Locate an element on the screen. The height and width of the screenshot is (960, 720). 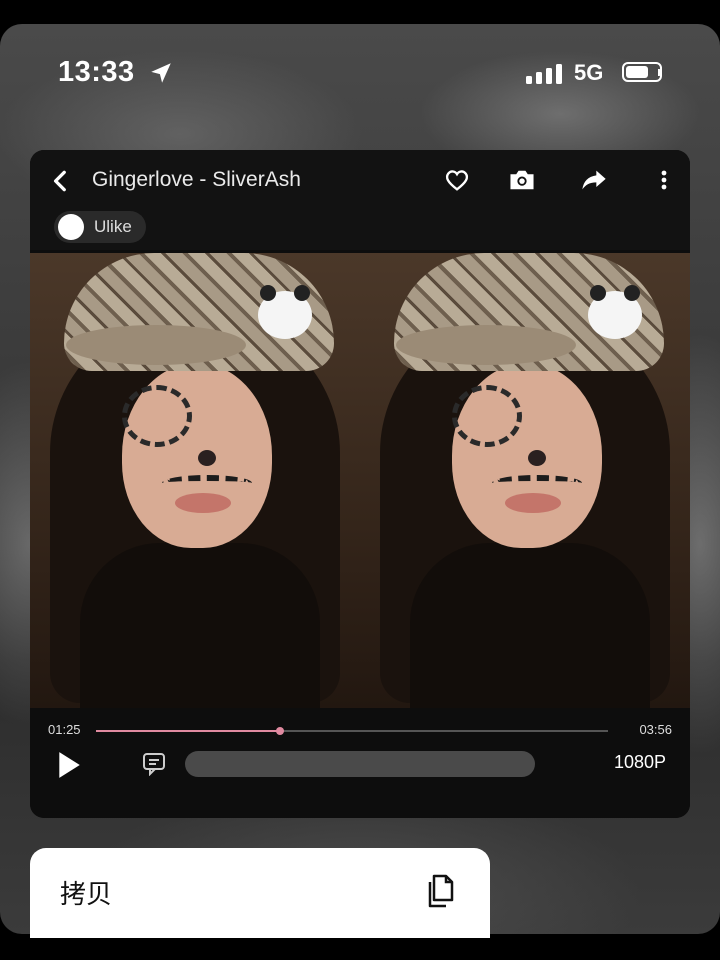
location-arrow-icon is located at coordinates (161, 73).